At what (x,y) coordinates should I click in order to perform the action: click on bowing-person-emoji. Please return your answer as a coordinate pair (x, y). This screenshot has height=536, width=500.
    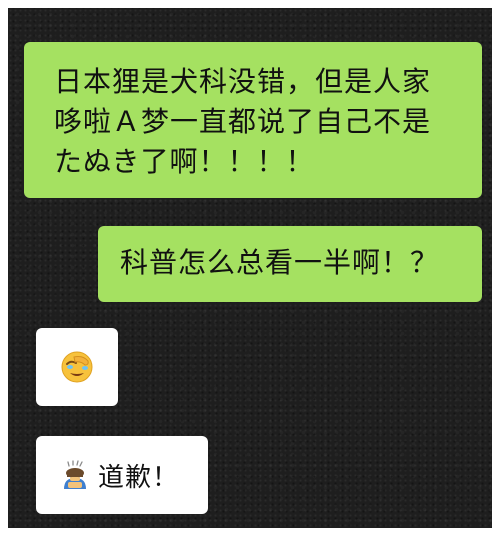
    Looking at the image, I should click on (75, 474).